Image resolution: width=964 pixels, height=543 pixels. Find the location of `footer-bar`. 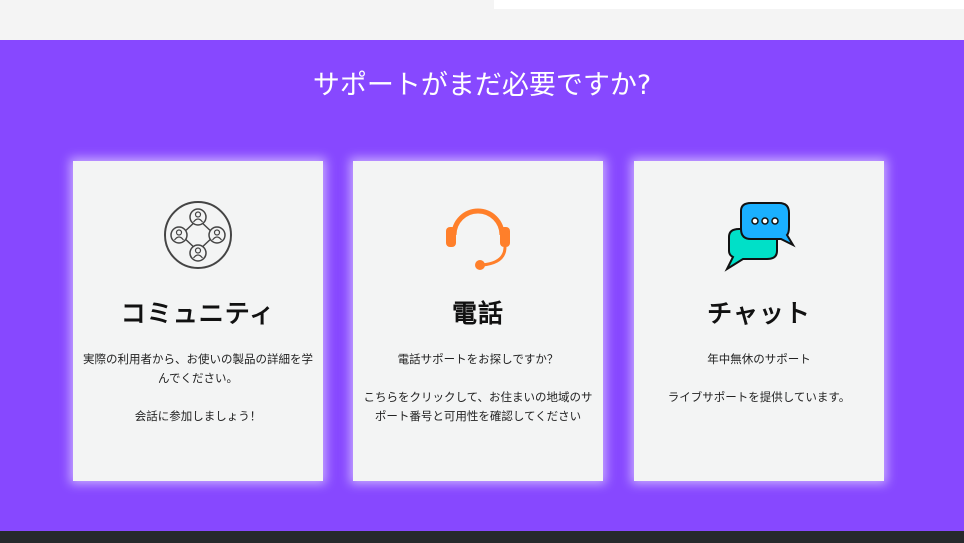

footer-bar is located at coordinates (482, 537).